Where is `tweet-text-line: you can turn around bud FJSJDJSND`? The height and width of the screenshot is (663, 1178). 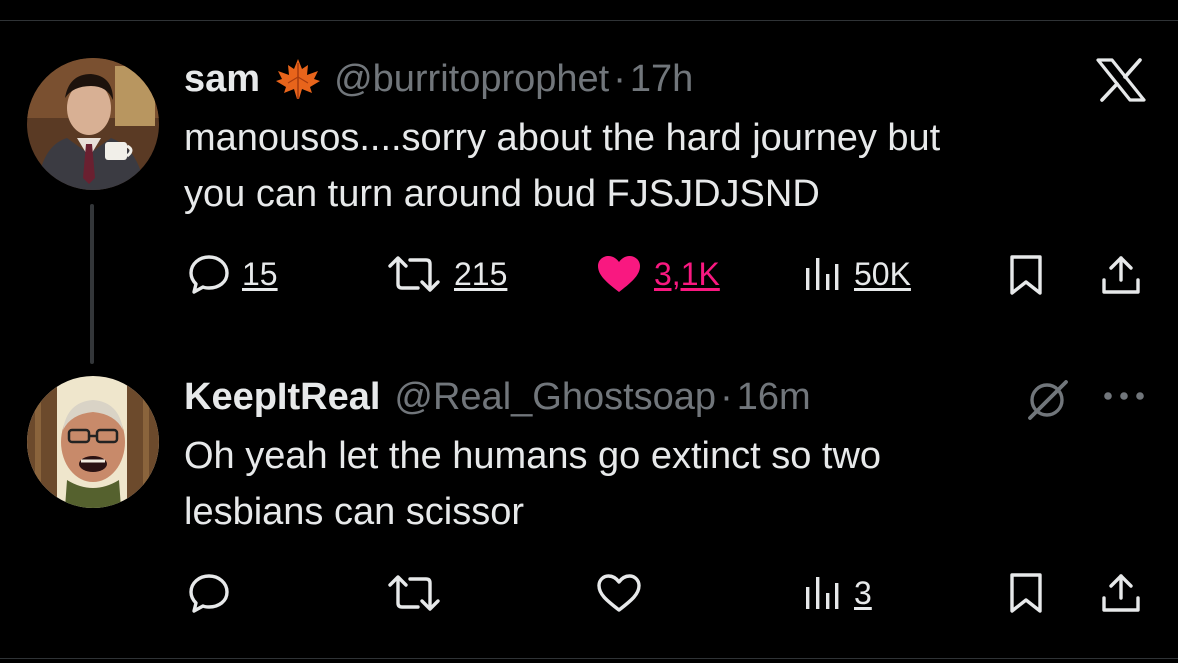
tweet-text-line: you can turn around bud FJSJDJSND is located at coordinates (502, 194).